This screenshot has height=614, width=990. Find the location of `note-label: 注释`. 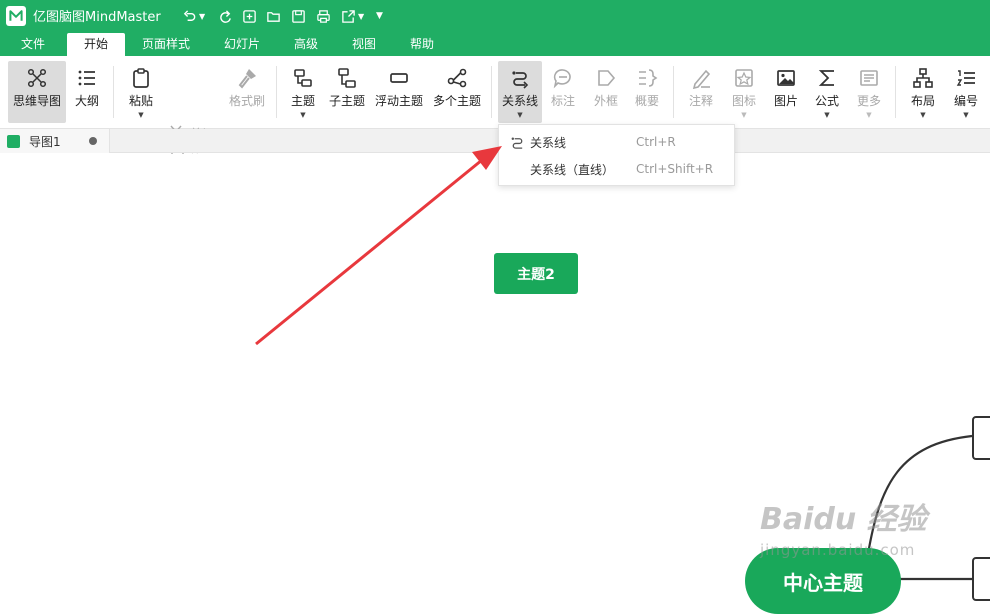

note-label: 注释 is located at coordinates (700, 101).